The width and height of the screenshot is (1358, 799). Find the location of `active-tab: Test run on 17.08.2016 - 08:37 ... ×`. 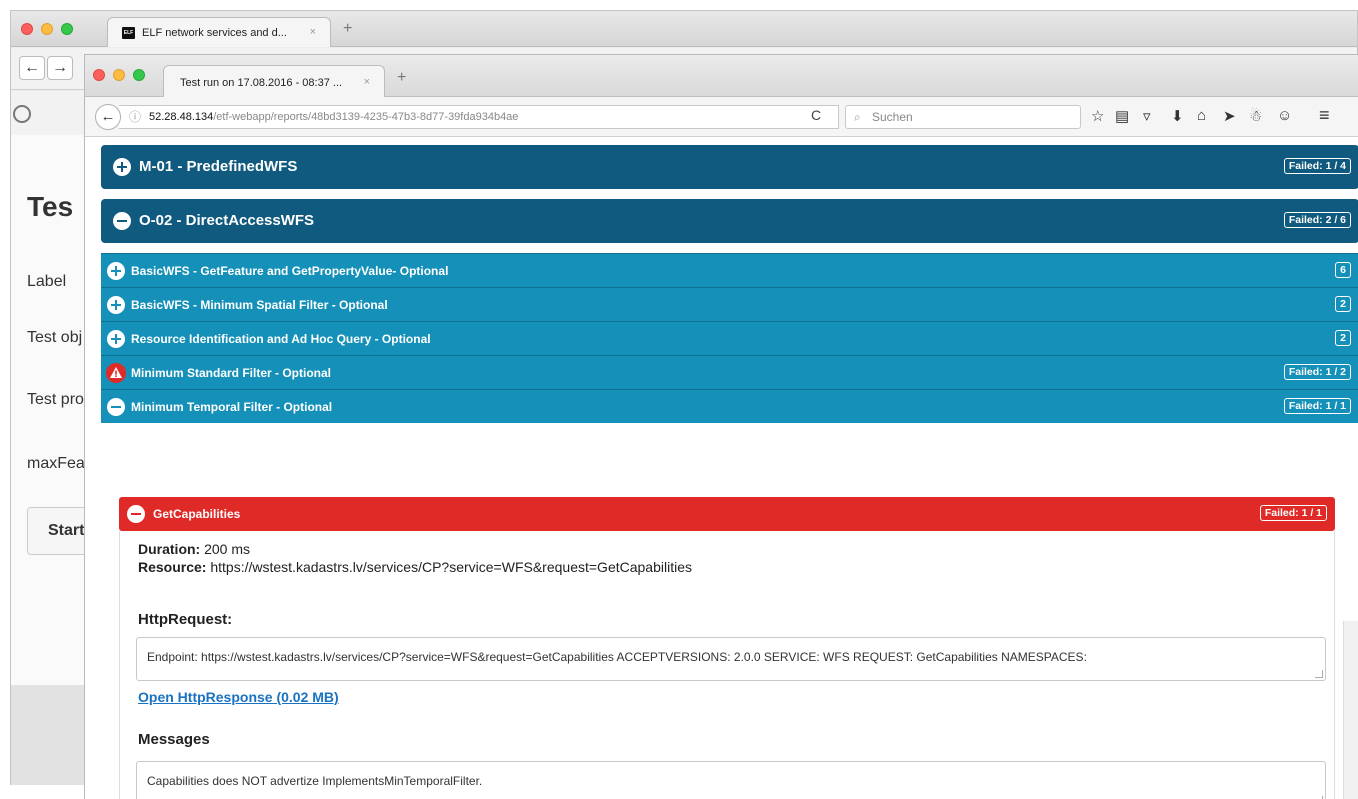

active-tab: Test run on 17.08.2016 - 08:37 ... × is located at coordinates (274, 81).